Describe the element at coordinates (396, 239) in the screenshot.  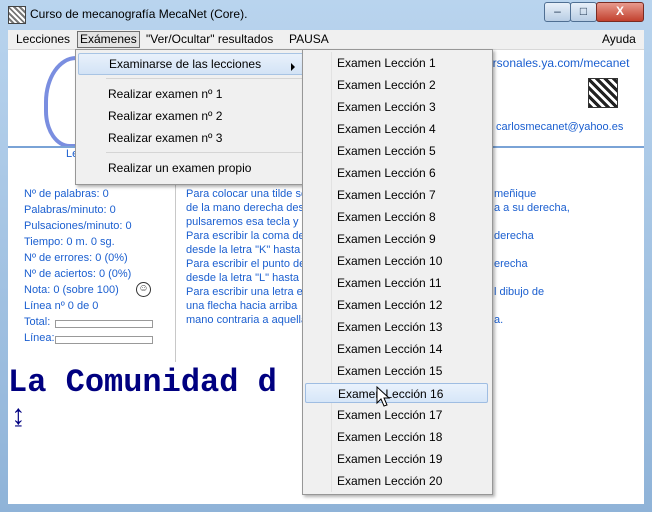
I see `submenu-item-leccion-9: Examen Lección 9` at that location.